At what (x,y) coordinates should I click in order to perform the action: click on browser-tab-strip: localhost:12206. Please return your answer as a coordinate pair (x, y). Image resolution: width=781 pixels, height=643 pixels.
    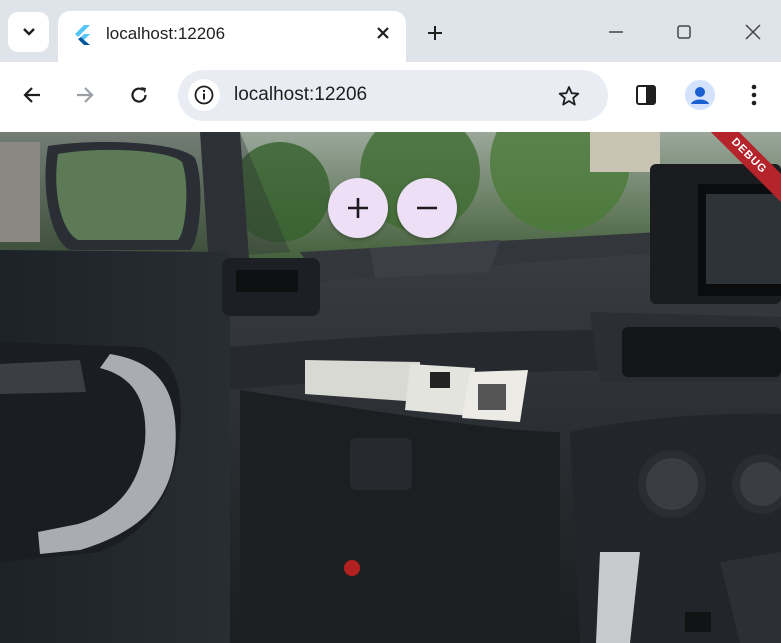
    Looking at the image, I should click on (390, 31).